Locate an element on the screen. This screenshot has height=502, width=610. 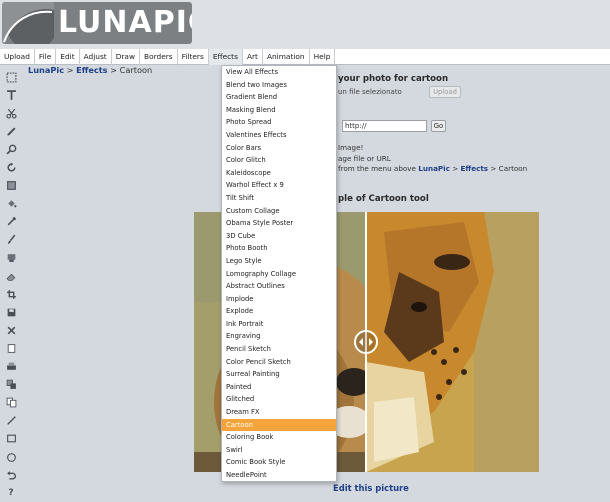
menu-draw: Draw is located at coordinates (126, 56).